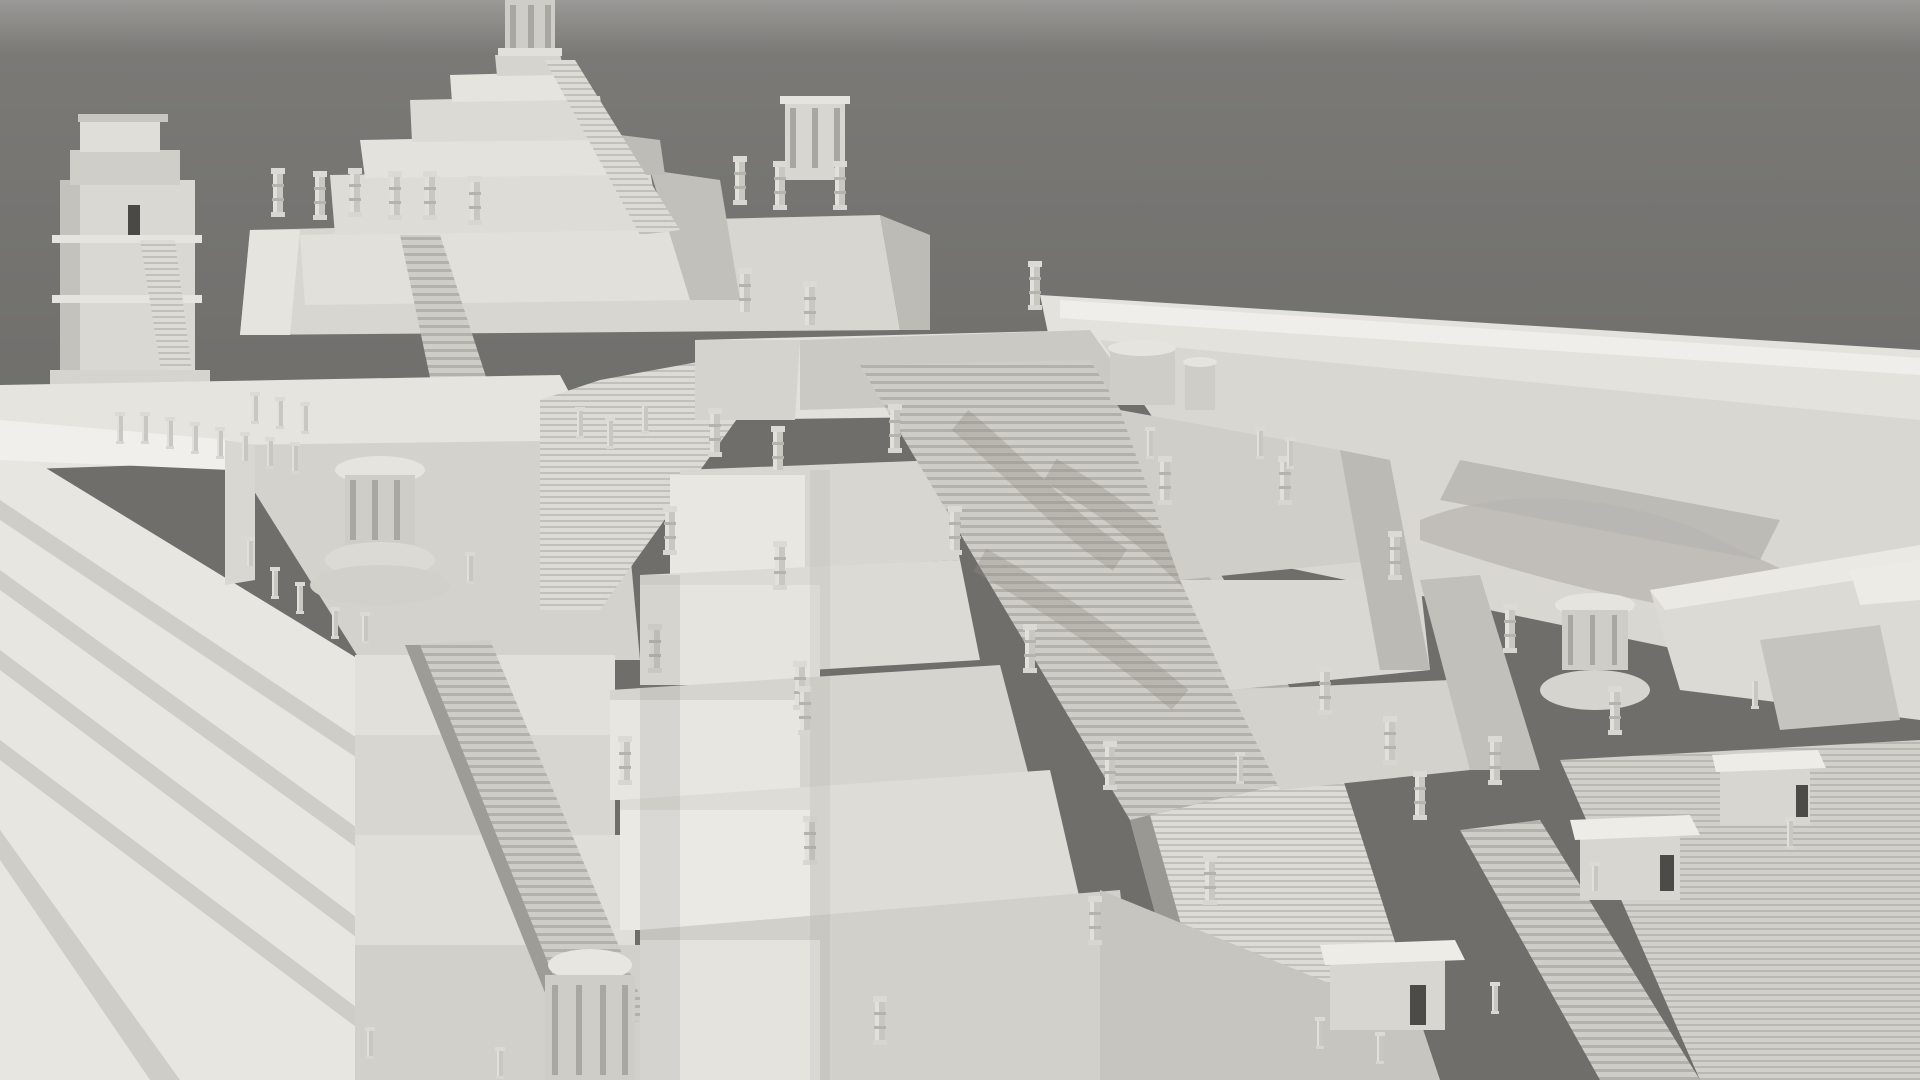 The width and height of the screenshot is (1920, 1080). Describe the element at coordinates (820, 775) in the screenshot. I see `shadow-main-mid` at that location.